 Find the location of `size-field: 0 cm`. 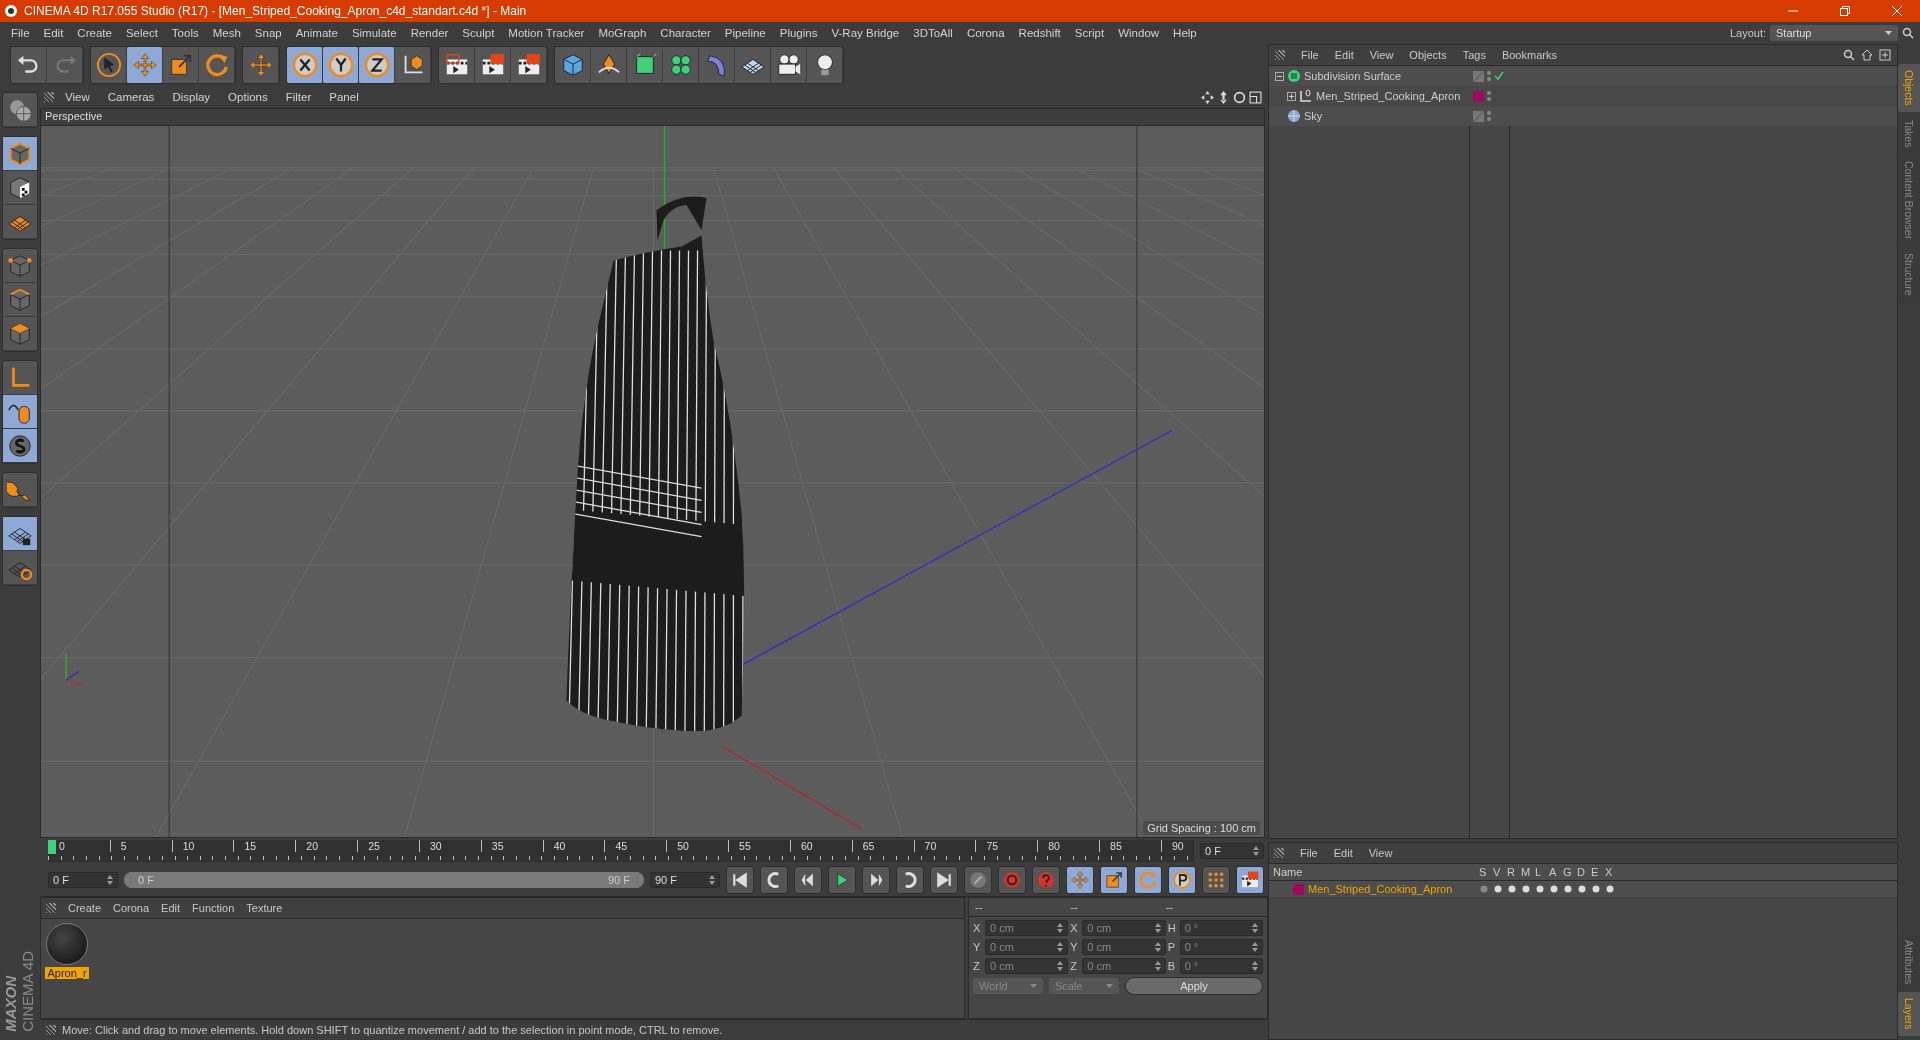

size-field: 0 cm is located at coordinates (1124, 928).